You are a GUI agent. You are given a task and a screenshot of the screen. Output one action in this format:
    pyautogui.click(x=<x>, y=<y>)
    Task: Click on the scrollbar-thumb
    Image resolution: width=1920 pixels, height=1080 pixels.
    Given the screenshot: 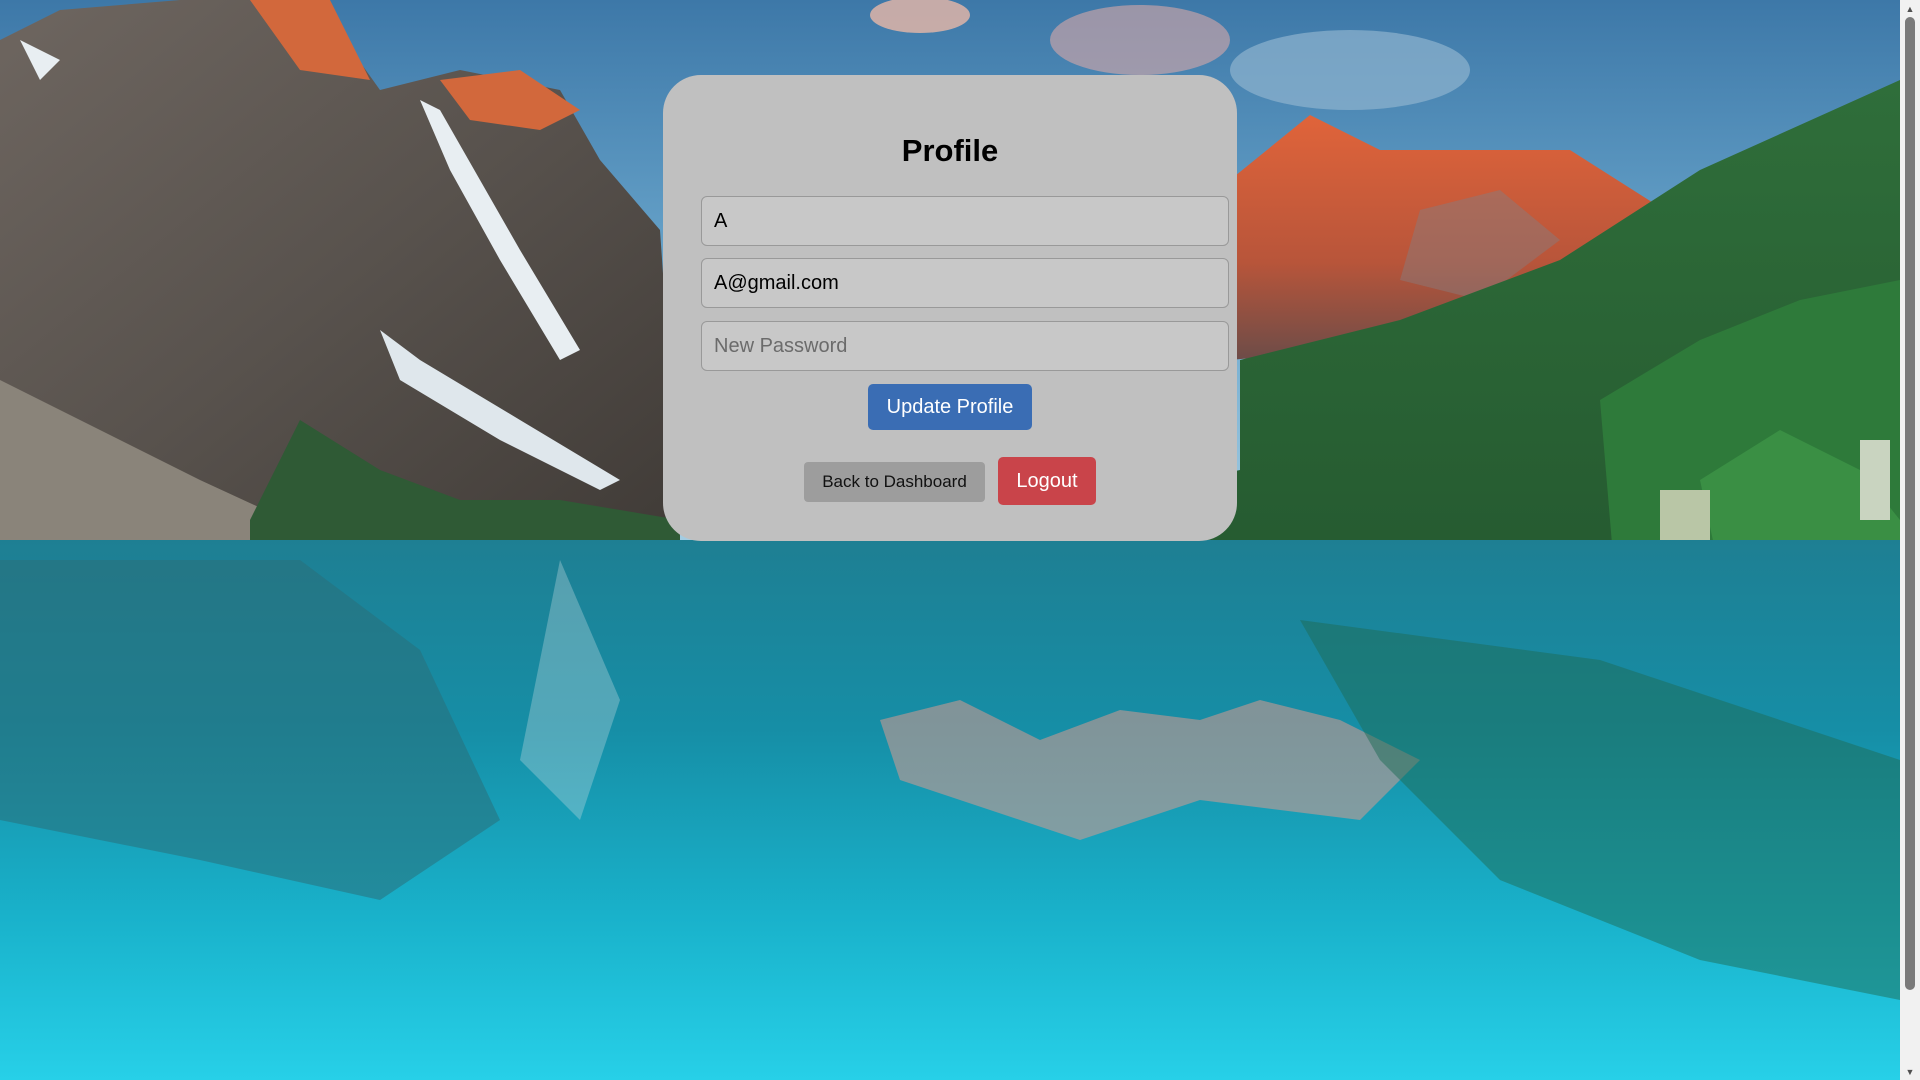 What is the action you would take?
    pyautogui.click(x=1910, y=503)
    